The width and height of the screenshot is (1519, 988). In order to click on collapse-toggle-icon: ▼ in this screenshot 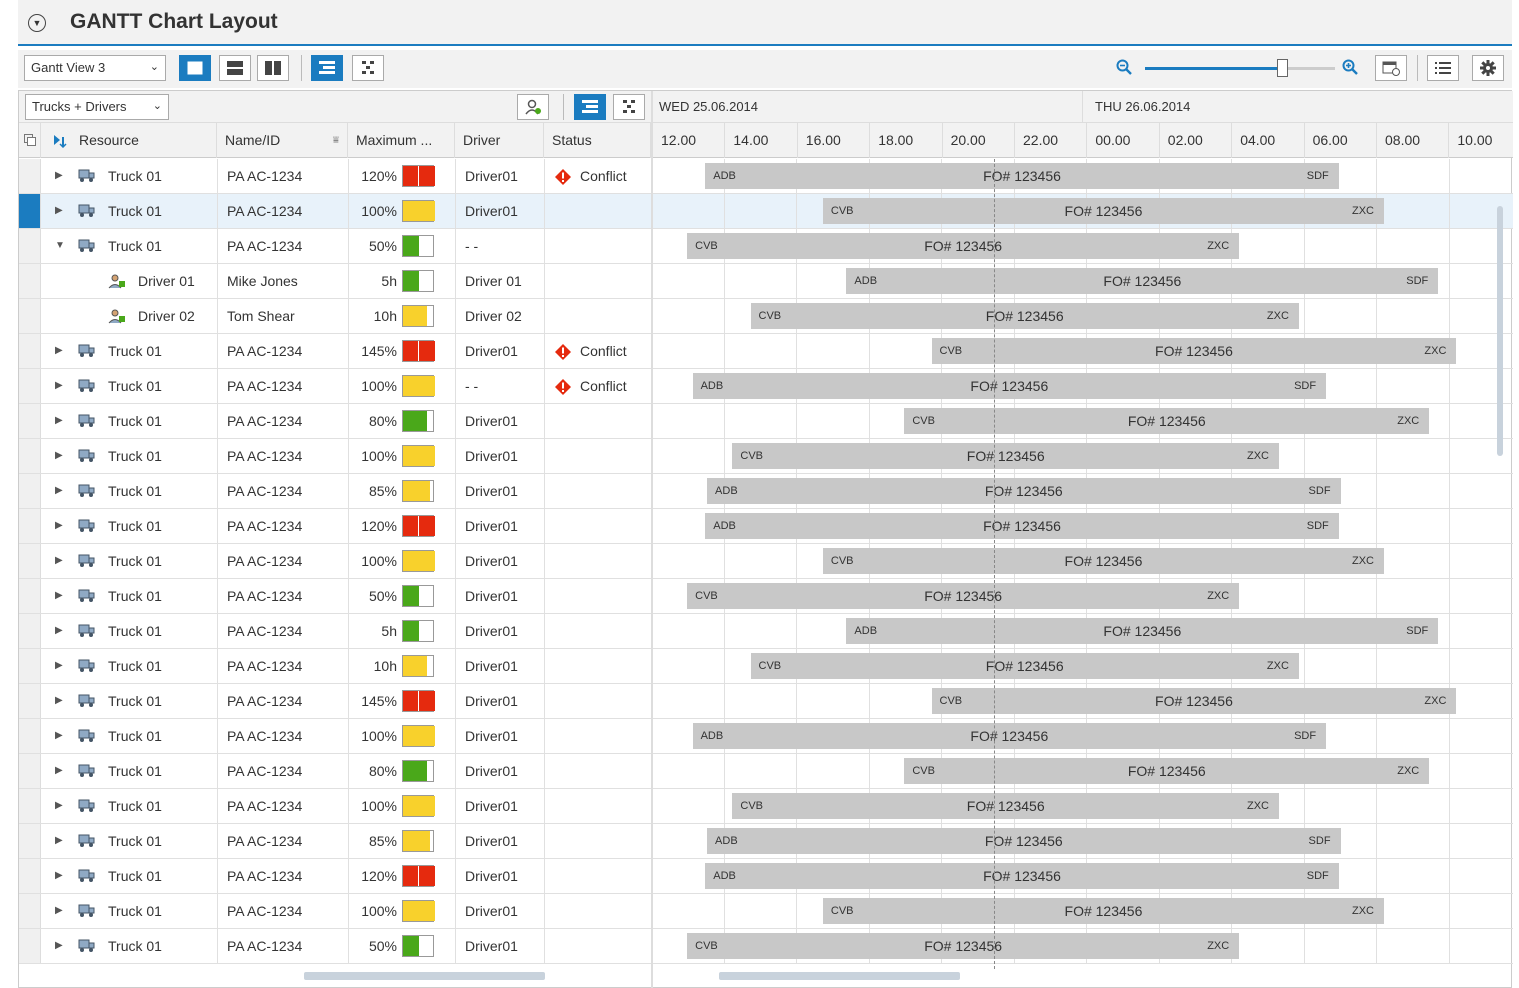, I will do `click(37, 23)`.